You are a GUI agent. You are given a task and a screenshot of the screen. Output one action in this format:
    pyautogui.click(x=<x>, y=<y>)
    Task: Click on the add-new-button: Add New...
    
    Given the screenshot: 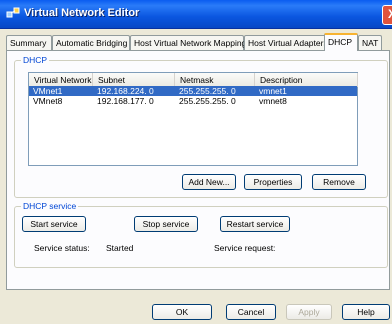 What is the action you would take?
    pyautogui.click(x=209, y=182)
    